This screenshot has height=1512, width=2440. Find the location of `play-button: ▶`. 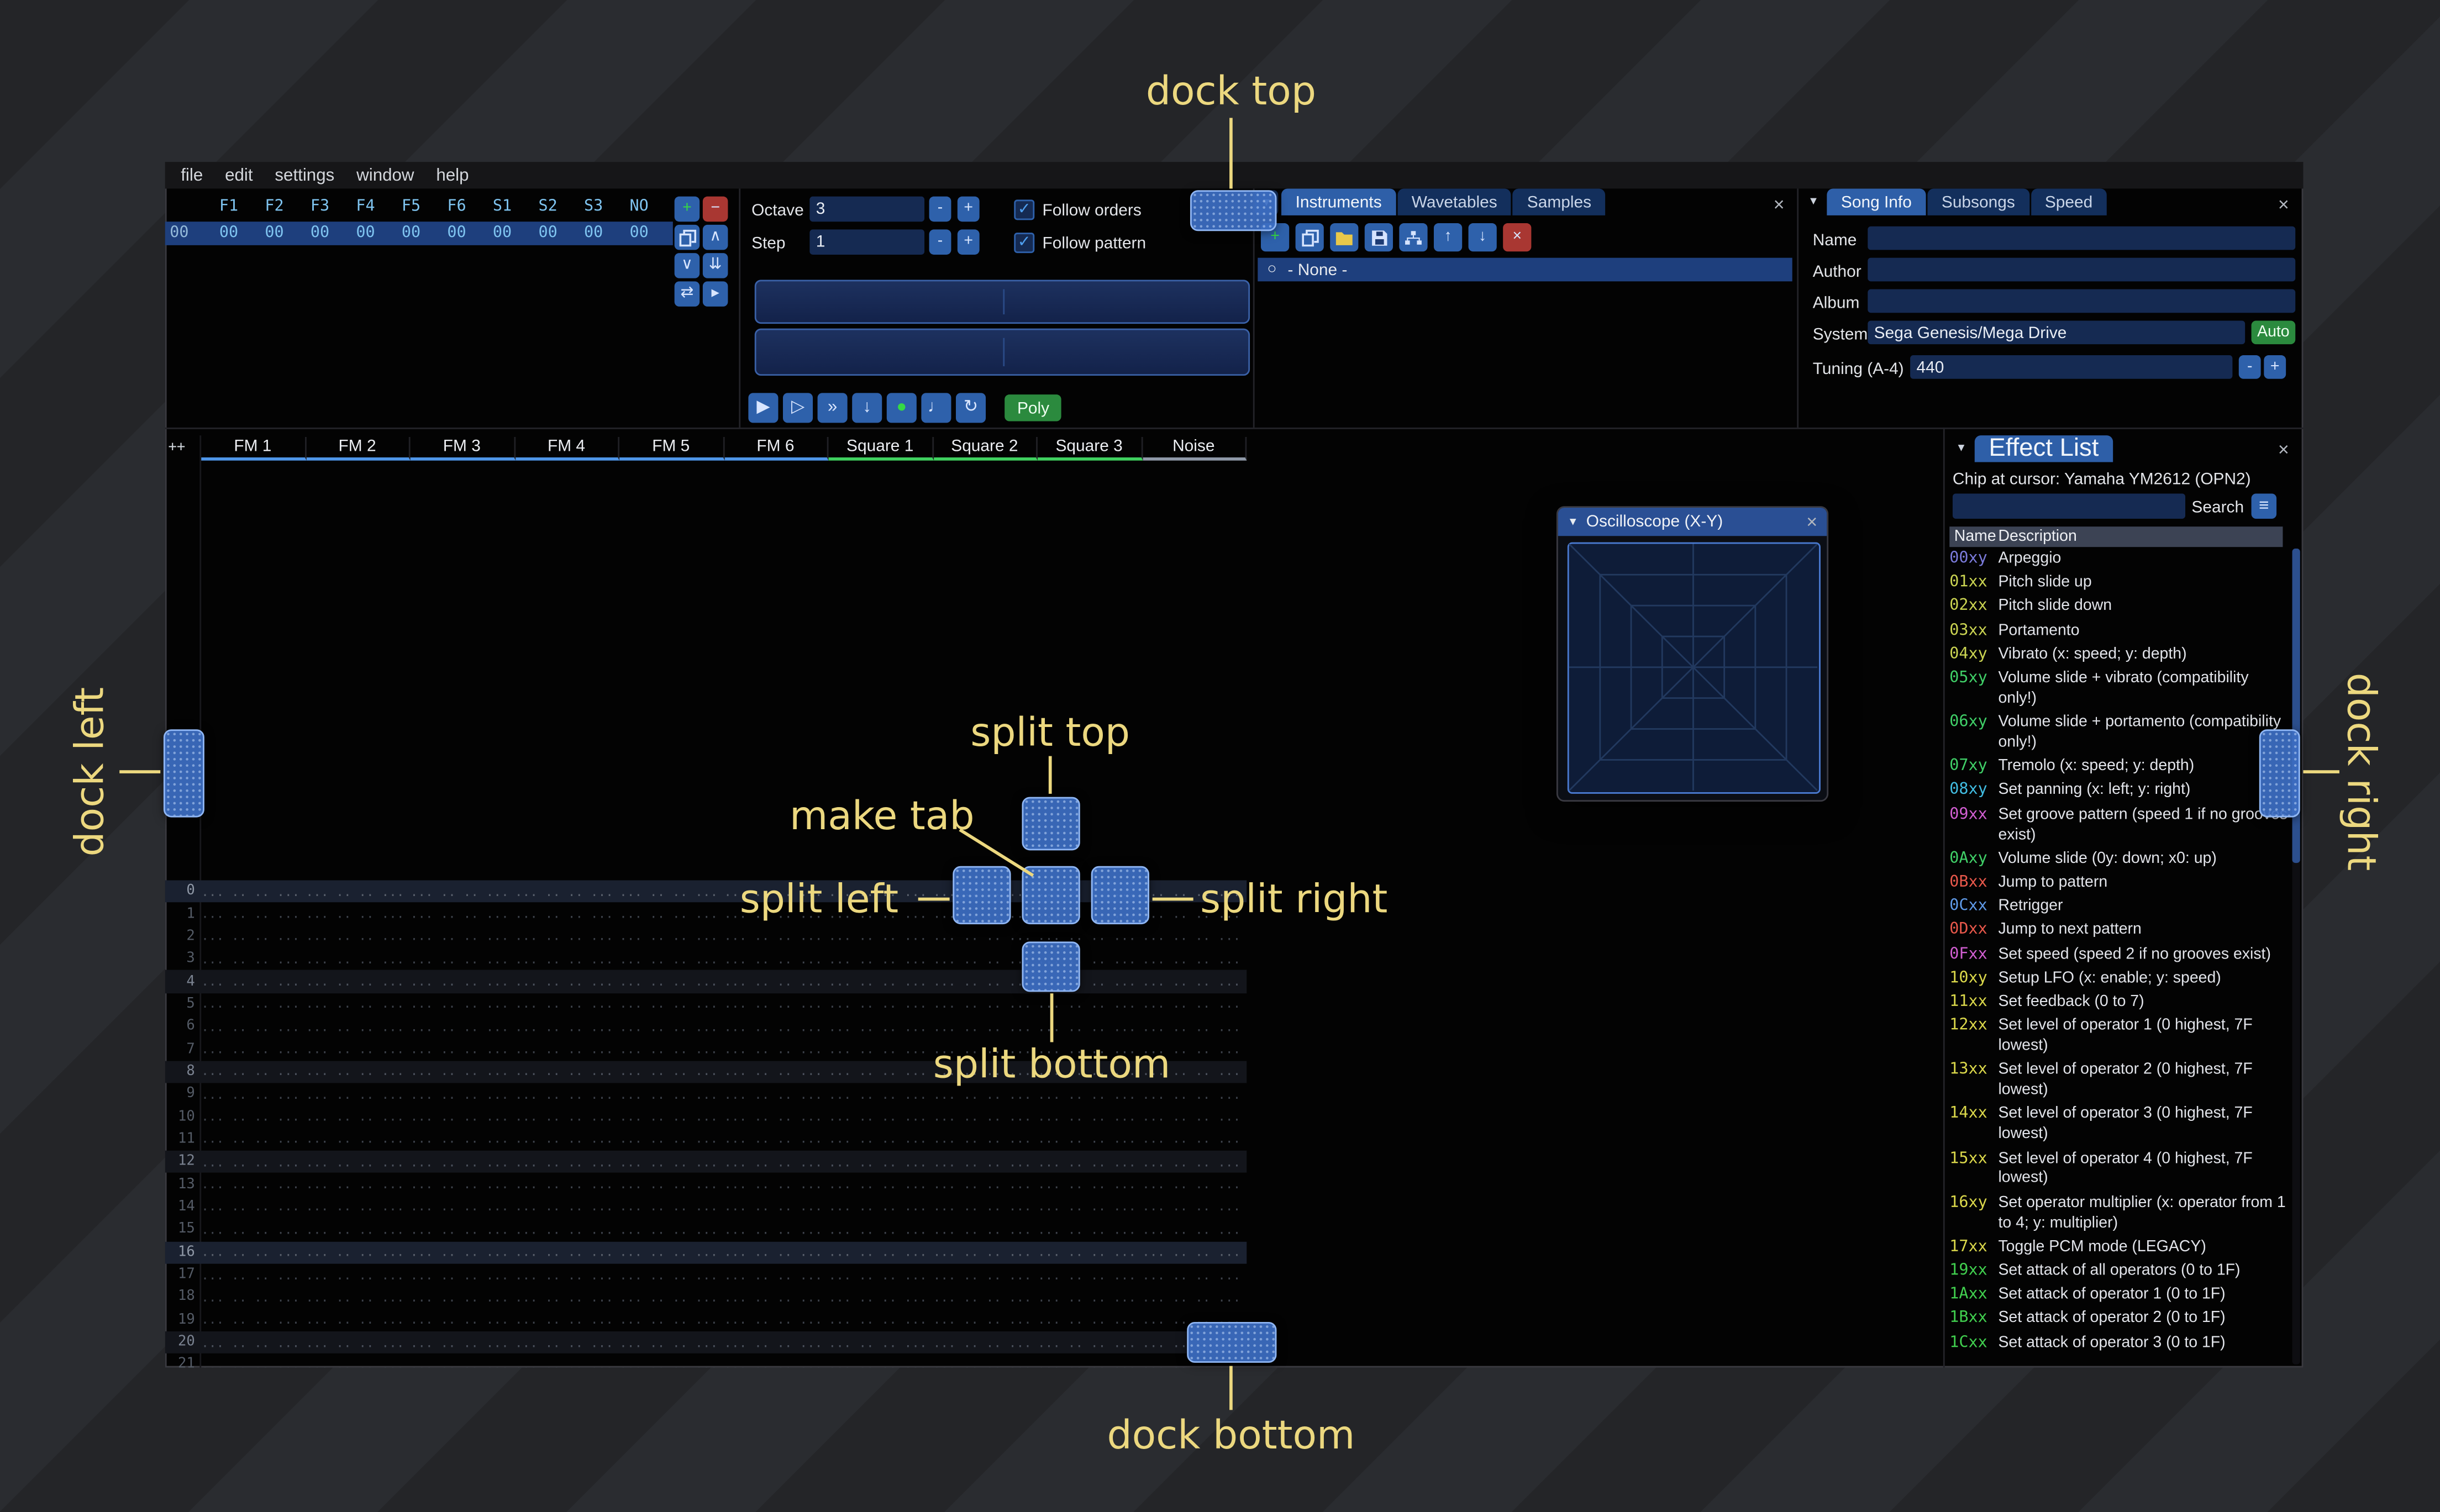

play-button: ▶ is located at coordinates (763, 408).